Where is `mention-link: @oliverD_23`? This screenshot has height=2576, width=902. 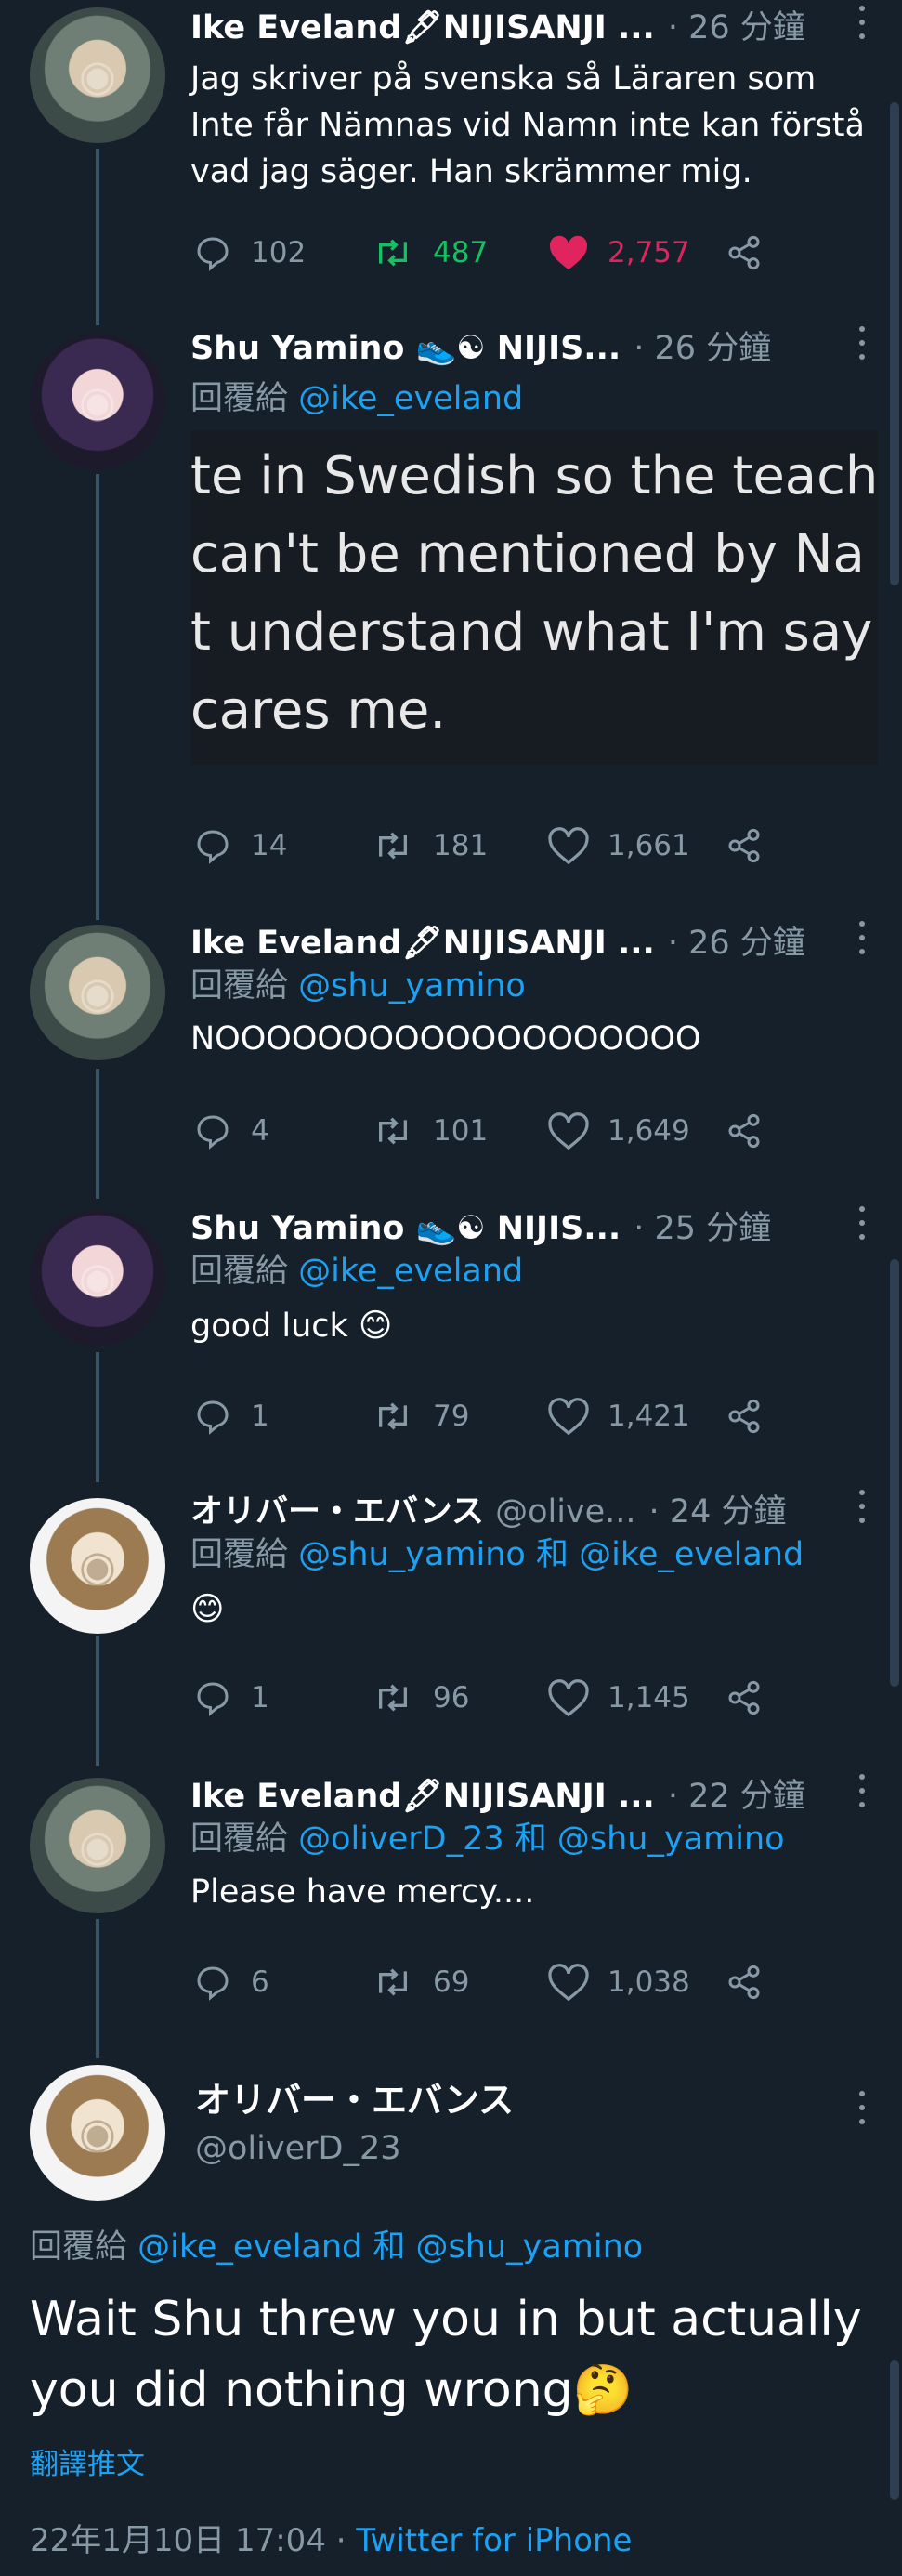 mention-link: @oliverD_23 is located at coordinates (400, 1839).